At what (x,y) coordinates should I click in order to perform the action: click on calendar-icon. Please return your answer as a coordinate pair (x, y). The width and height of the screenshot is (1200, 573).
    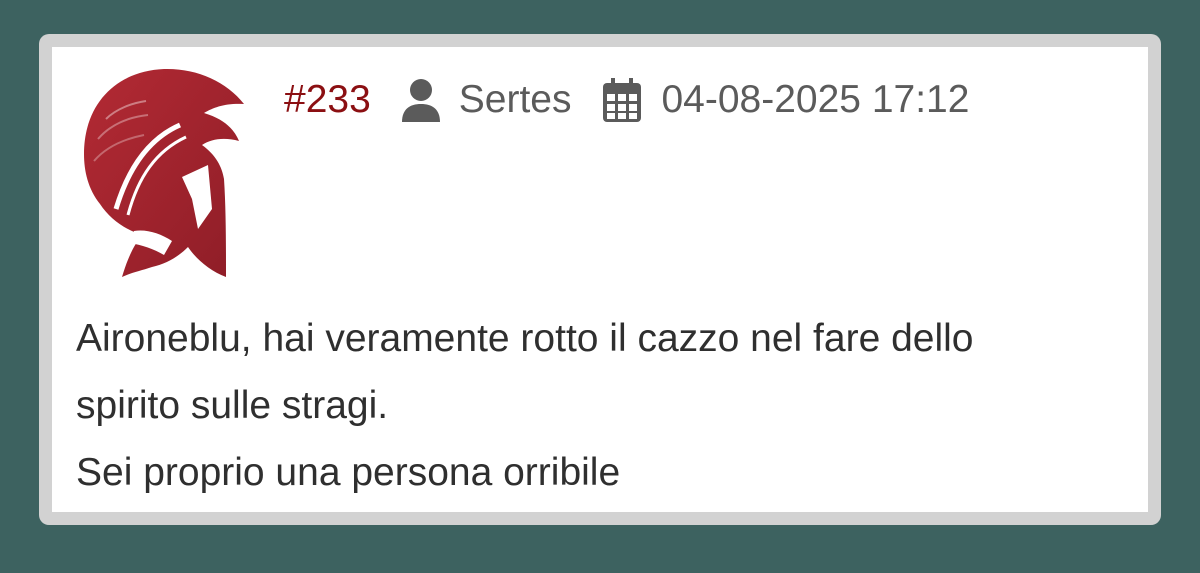
    Looking at the image, I should click on (622, 100).